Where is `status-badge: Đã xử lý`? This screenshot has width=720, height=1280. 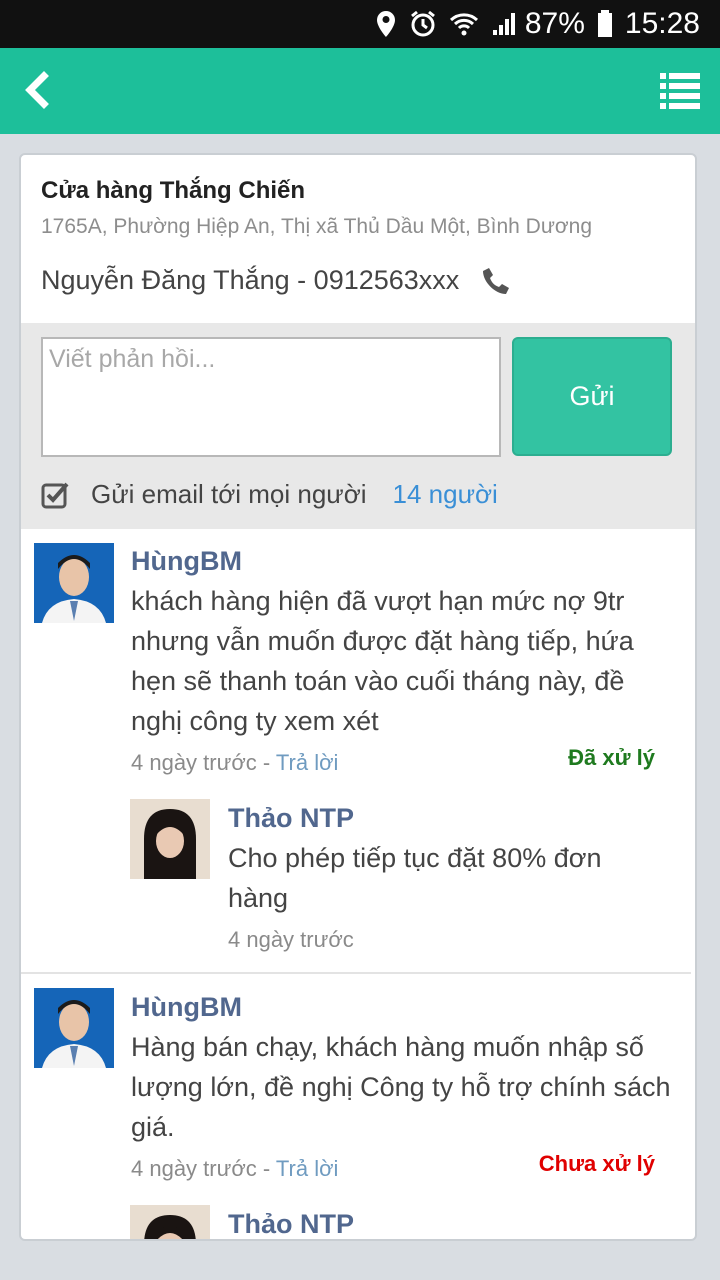 status-badge: Đã xử lý is located at coordinates (611, 757).